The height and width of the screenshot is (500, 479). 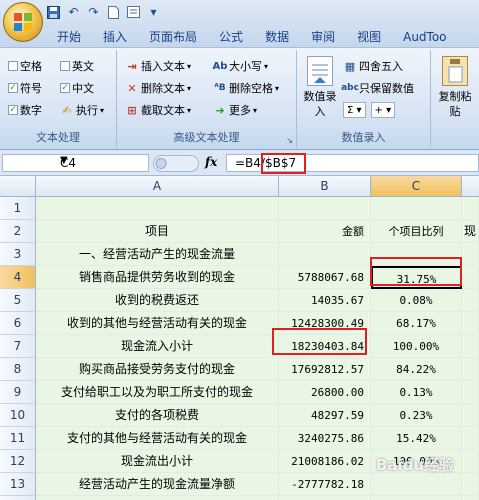 I want to click on select-all-corner, so click(x=18, y=186).